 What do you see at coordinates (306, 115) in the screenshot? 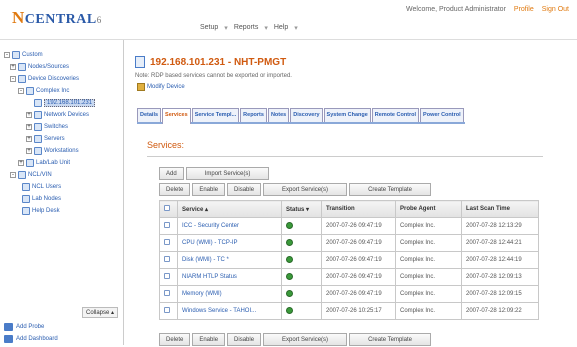
I see `tab-discovery: Discovery` at bounding box center [306, 115].